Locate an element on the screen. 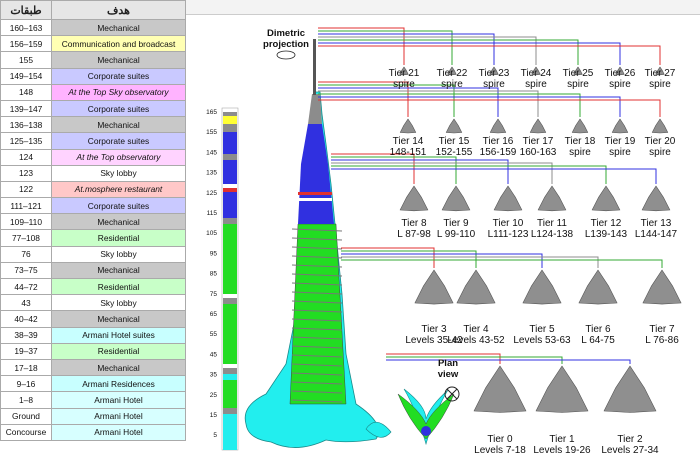  floors-cell: 139–147 is located at coordinates (26, 108).